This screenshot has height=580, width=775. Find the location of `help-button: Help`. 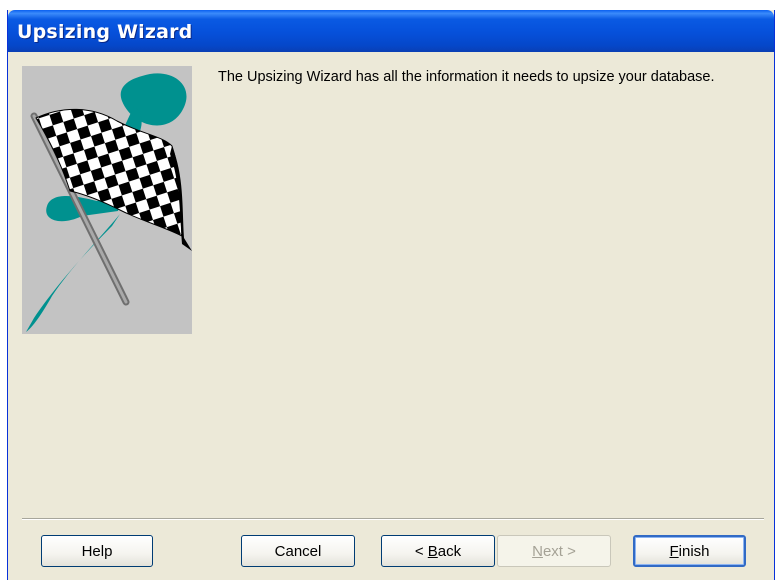

help-button: Help is located at coordinates (97, 551).